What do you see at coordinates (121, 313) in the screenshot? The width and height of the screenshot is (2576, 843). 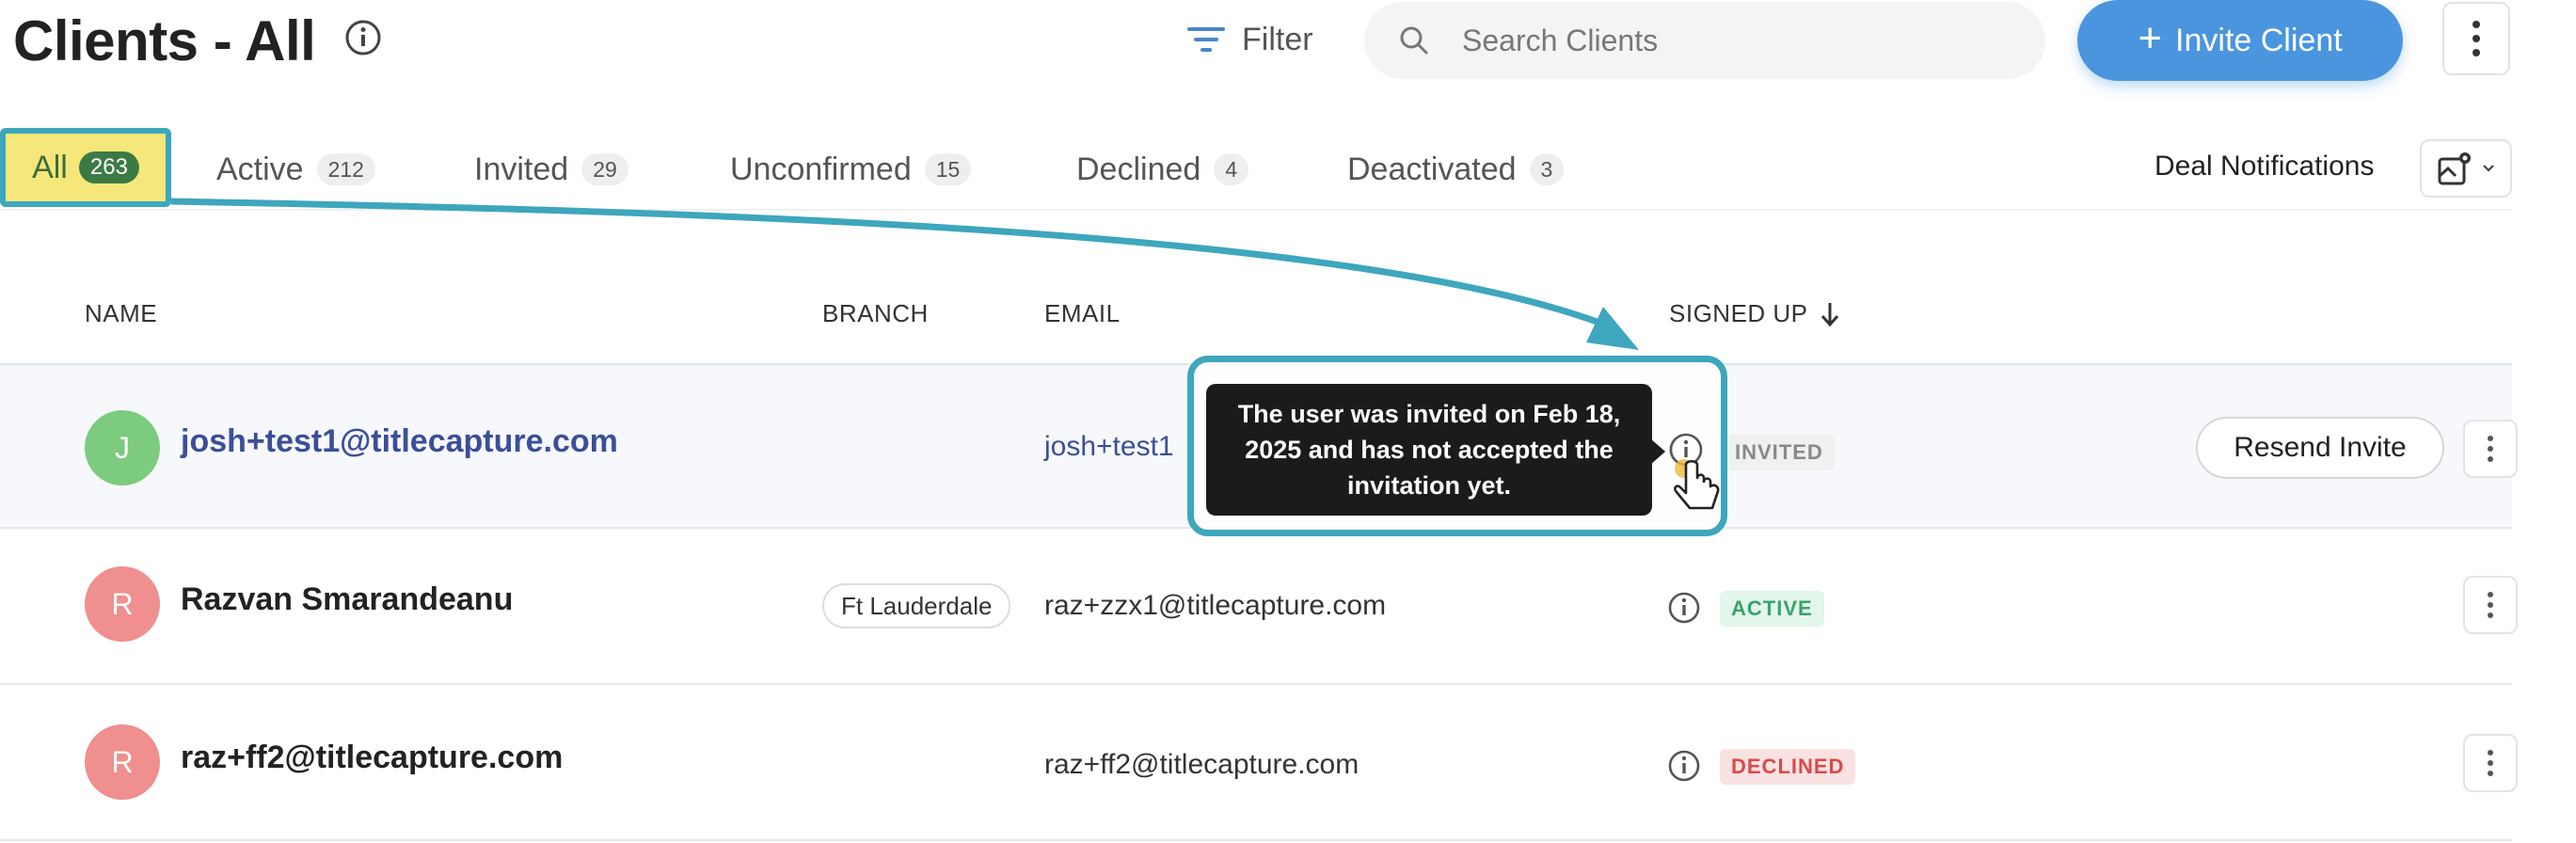 I see `column-header-name: NAME` at bounding box center [121, 313].